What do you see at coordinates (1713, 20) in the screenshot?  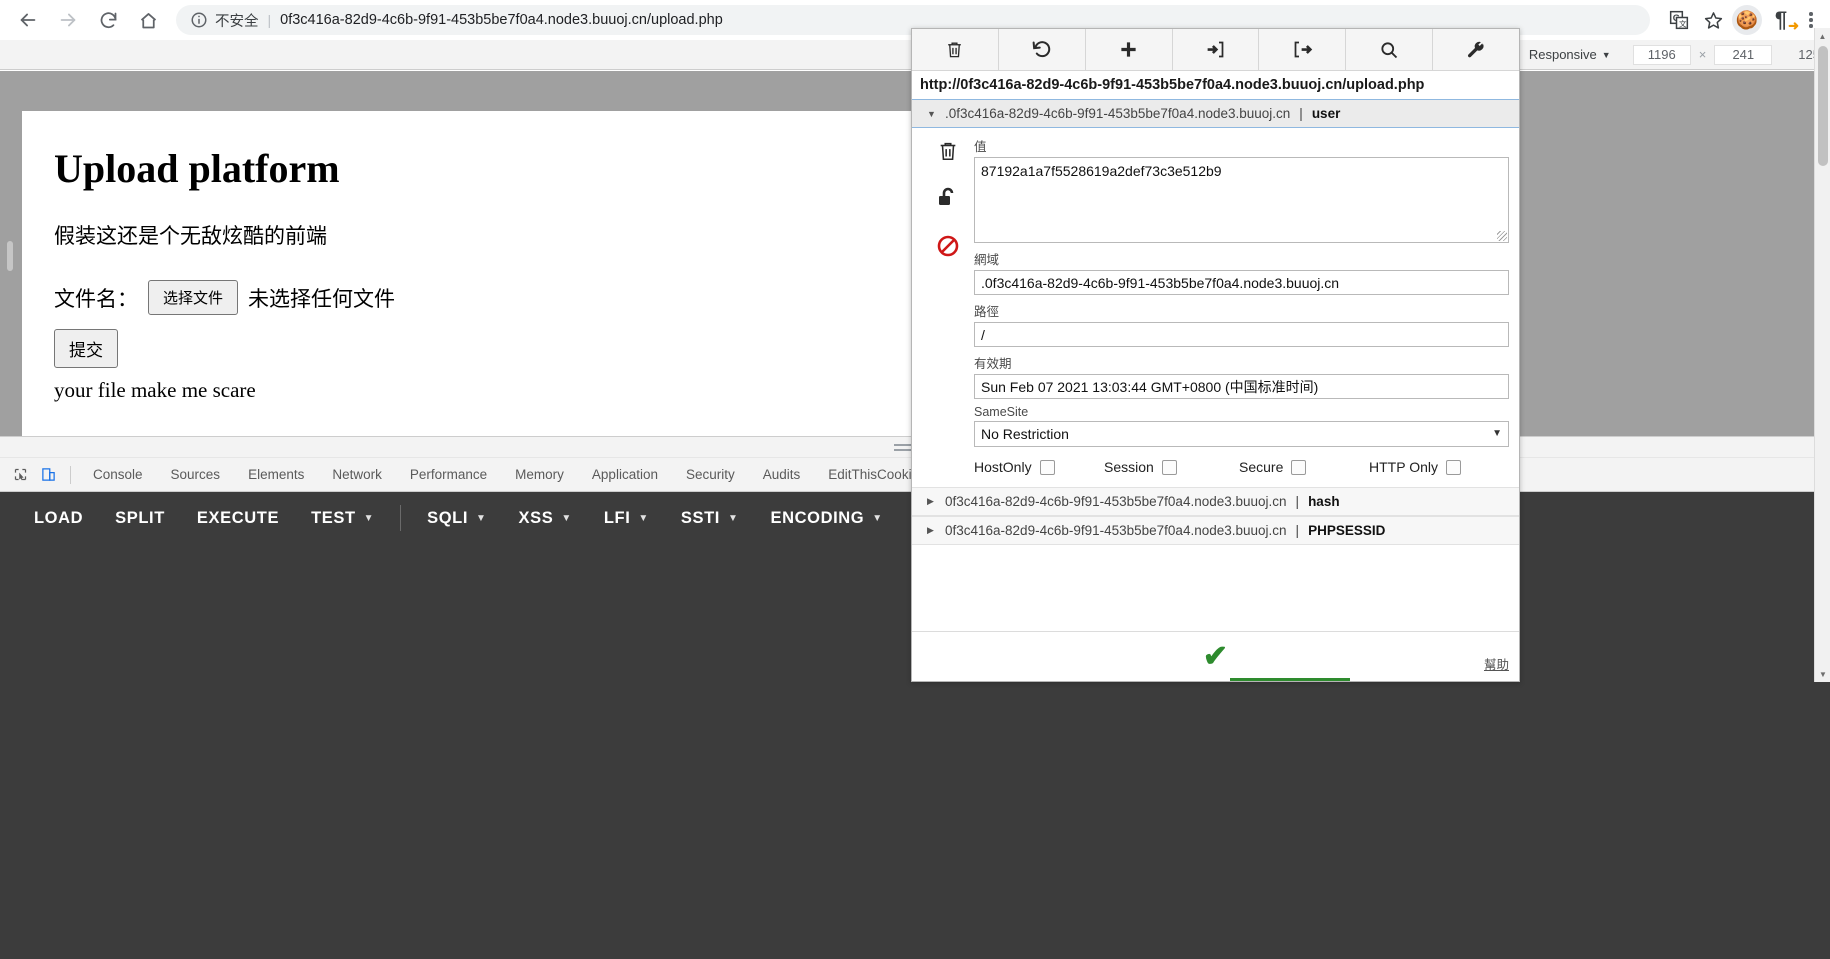 I see `bookmark-button` at bounding box center [1713, 20].